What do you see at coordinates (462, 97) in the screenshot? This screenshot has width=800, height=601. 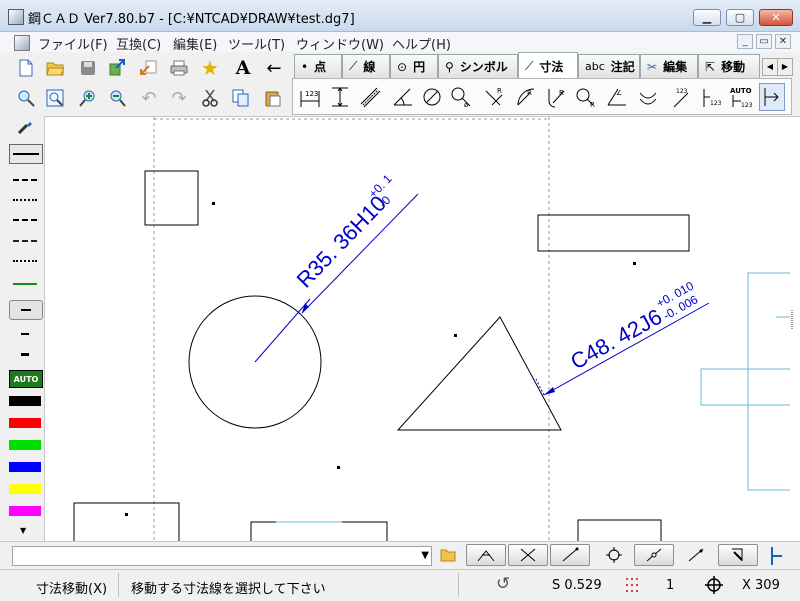 I see `diameter-leader-icon: ø` at bounding box center [462, 97].